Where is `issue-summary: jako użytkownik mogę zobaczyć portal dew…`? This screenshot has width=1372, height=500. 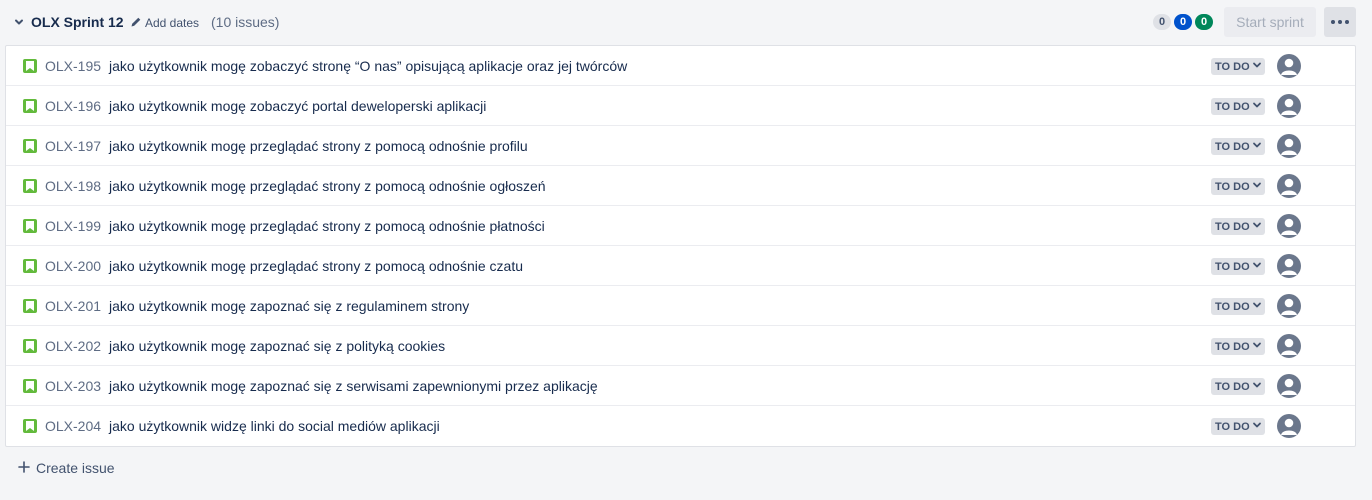 issue-summary: jako użytkownik mogę zobaczyć portal dew… is located at coordinates (298, 106).